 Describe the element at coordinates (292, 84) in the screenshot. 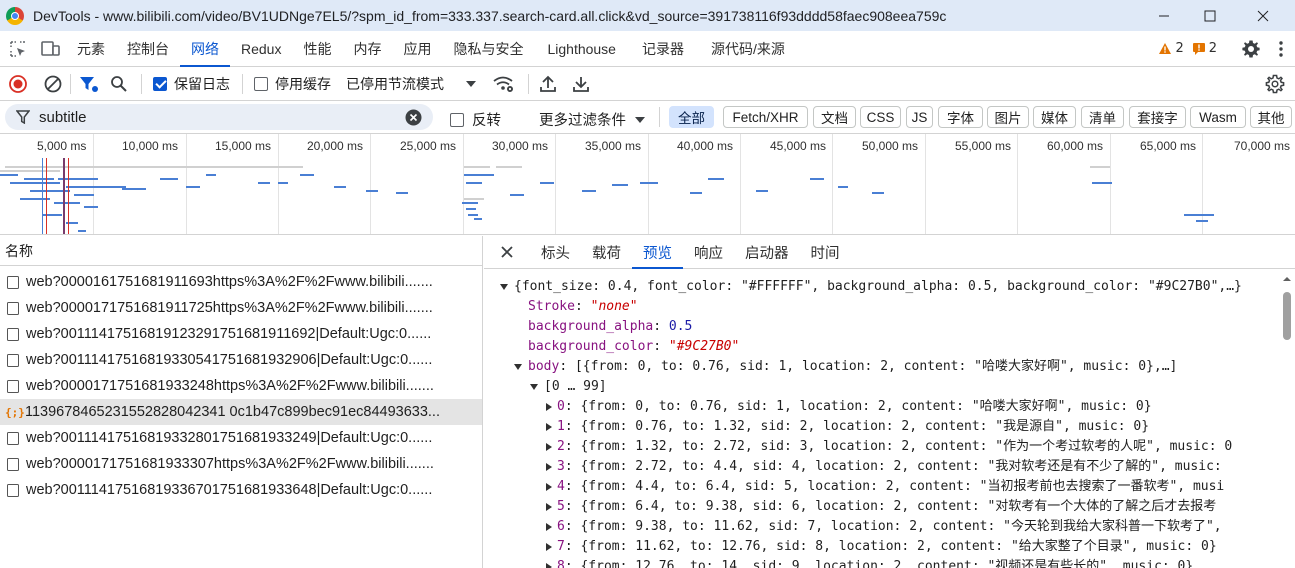

I see `disable-cache-checkbox: 停用缓存` at that location.